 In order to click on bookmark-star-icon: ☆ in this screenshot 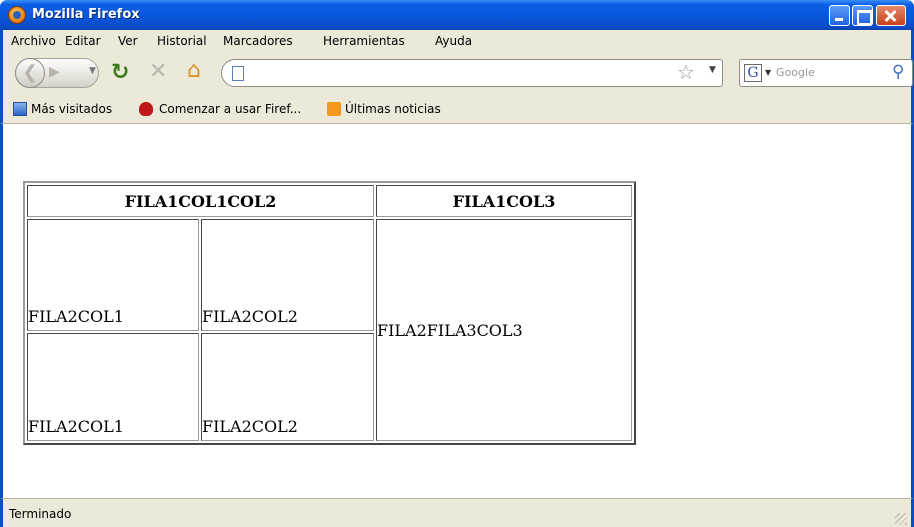, I will do `click(686, 72)`.